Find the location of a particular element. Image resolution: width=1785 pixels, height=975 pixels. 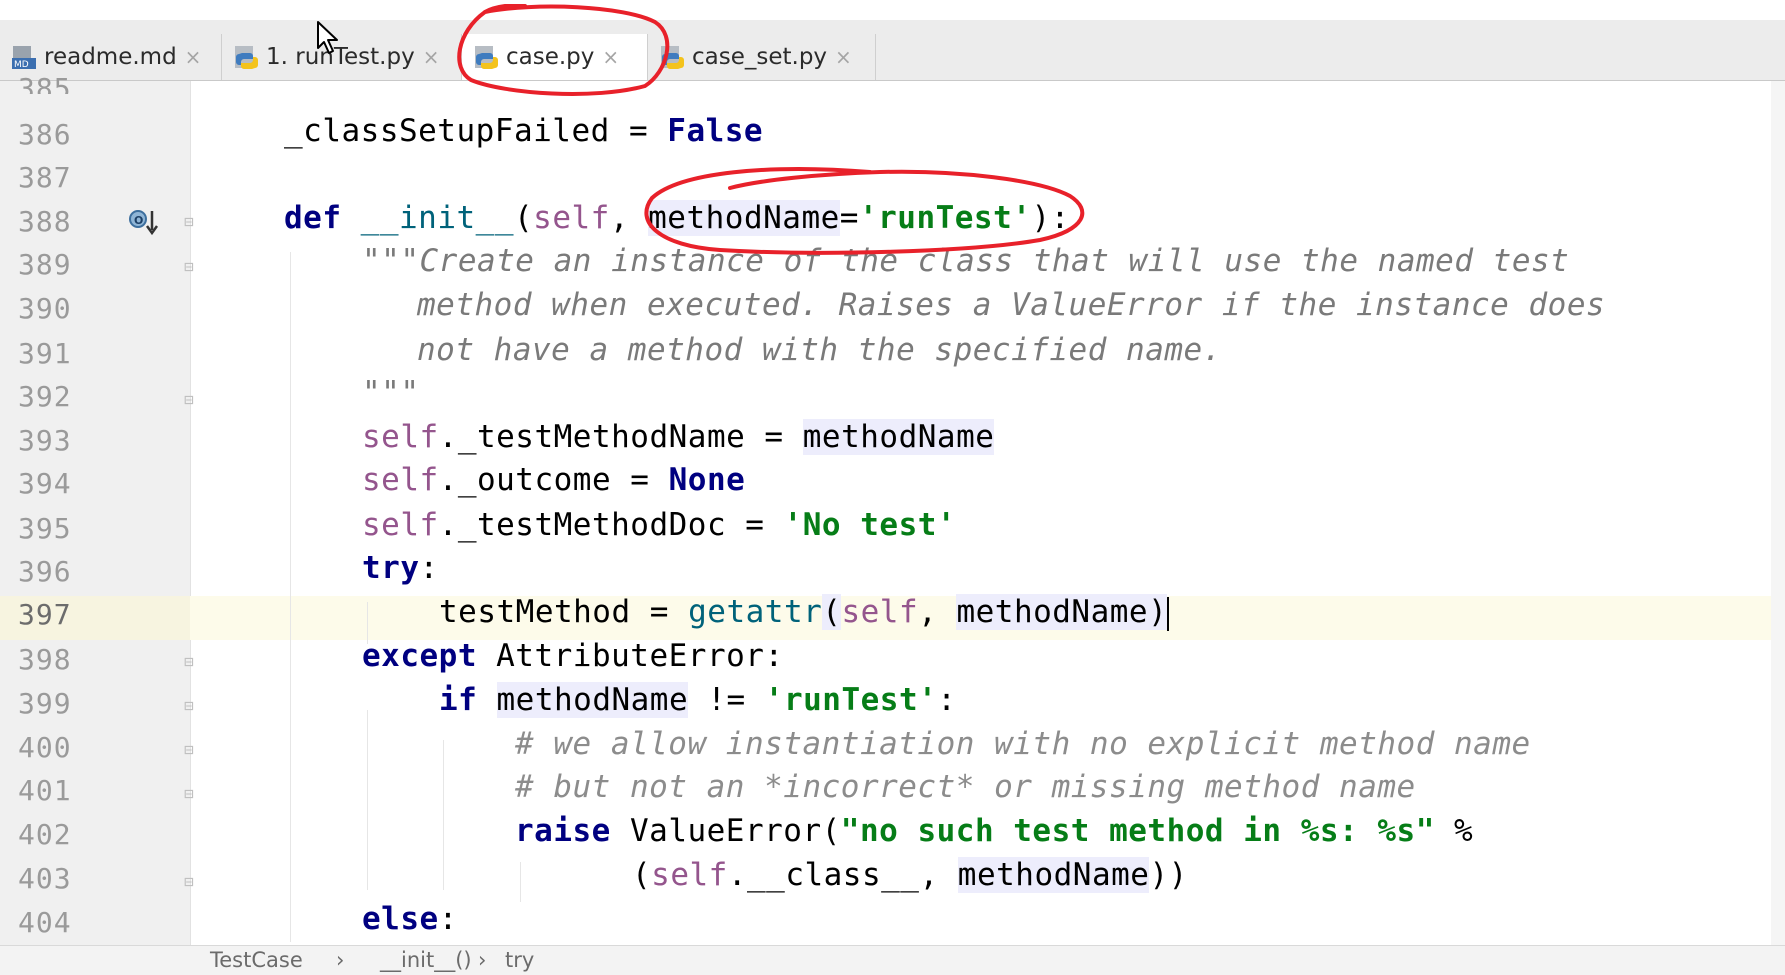

line-number: 404 is located at coordinates (45, 922).